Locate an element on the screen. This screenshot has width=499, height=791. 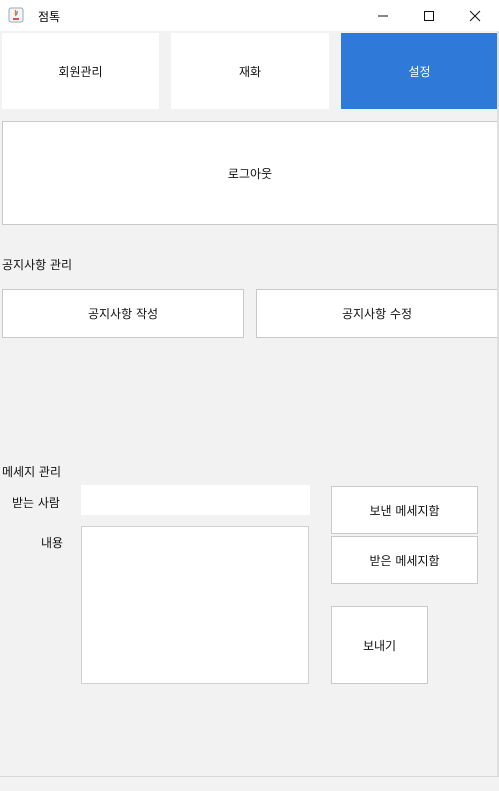
tab-currency: 재화 is located at coordinates (250, 71).